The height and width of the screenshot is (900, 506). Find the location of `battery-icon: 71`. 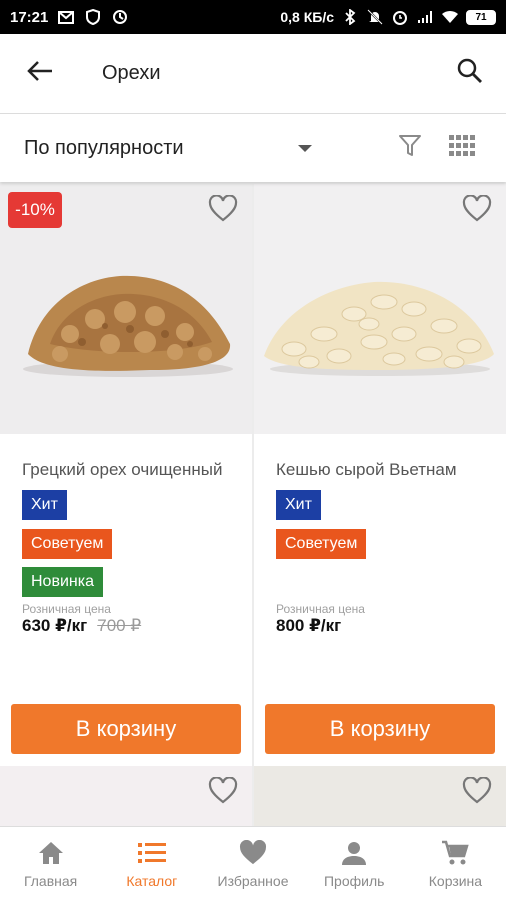

battery-icon: 71 is located at coordinates (481, 17).